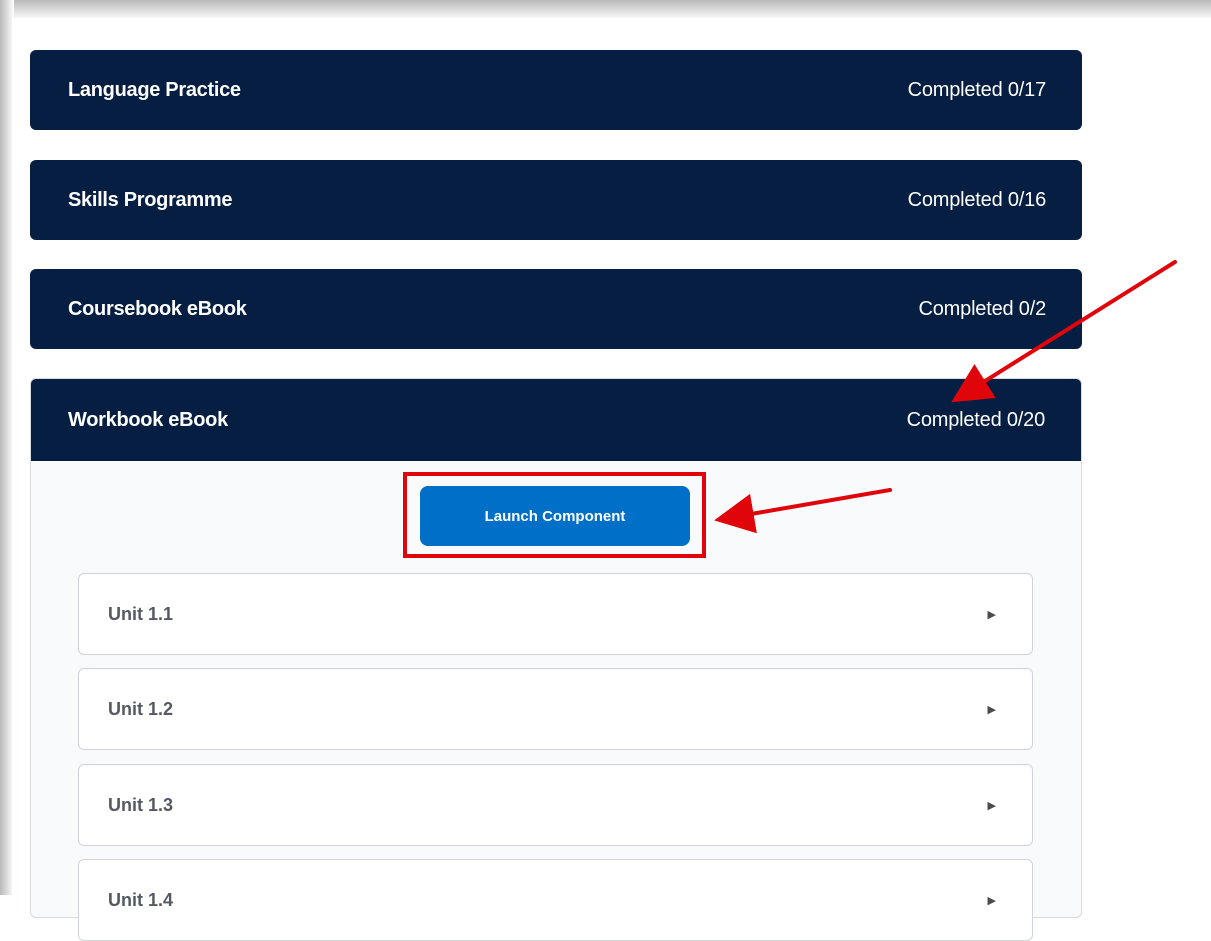 Image resolution: width=1211 pixels, height=941 pixels. I want to click on unit-item: Unit 1.3 ▶, so click(555, 805).